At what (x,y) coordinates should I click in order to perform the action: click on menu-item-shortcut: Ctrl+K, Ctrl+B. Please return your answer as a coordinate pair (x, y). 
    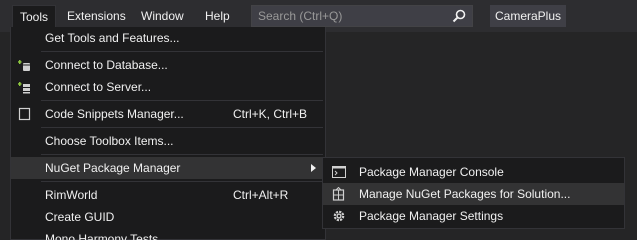
    Looking at the image, I should click on (270, 114).